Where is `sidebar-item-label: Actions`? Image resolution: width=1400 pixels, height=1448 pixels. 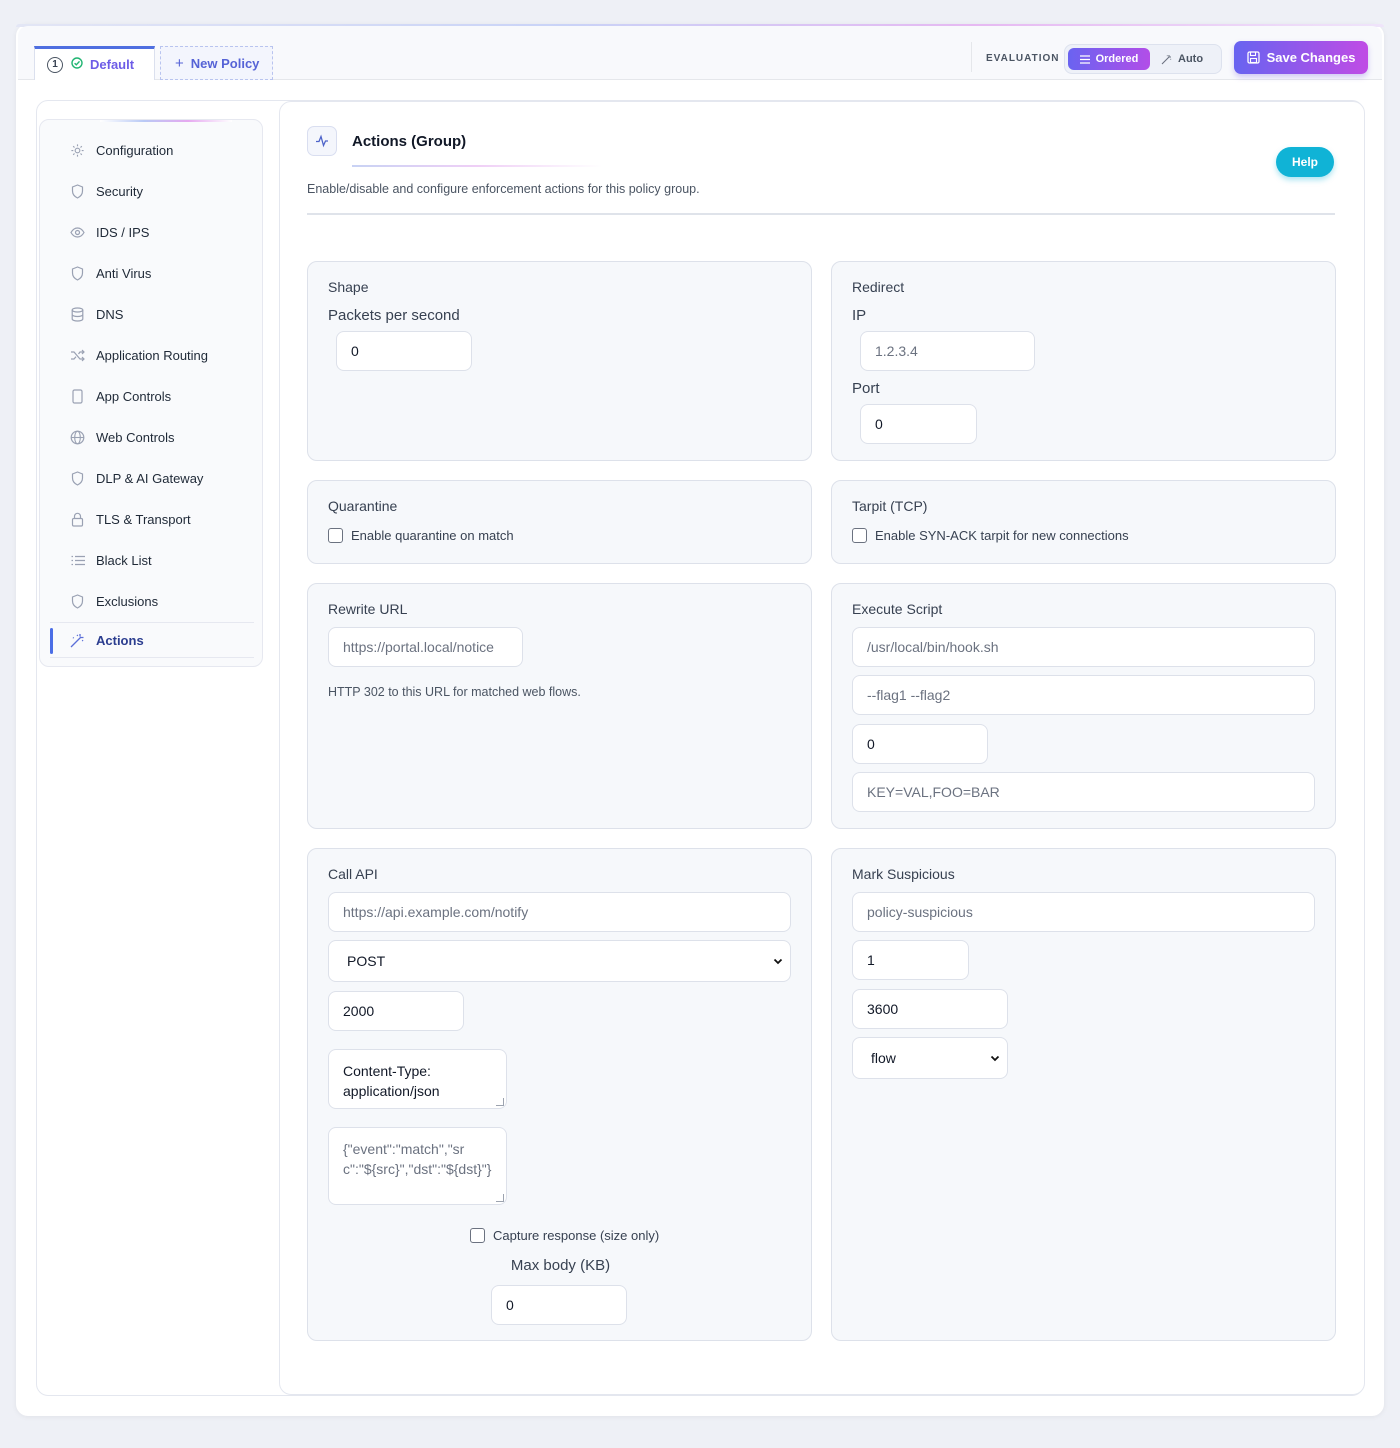
sidebar-item-label: Actions is located at coordinates (120, 640).